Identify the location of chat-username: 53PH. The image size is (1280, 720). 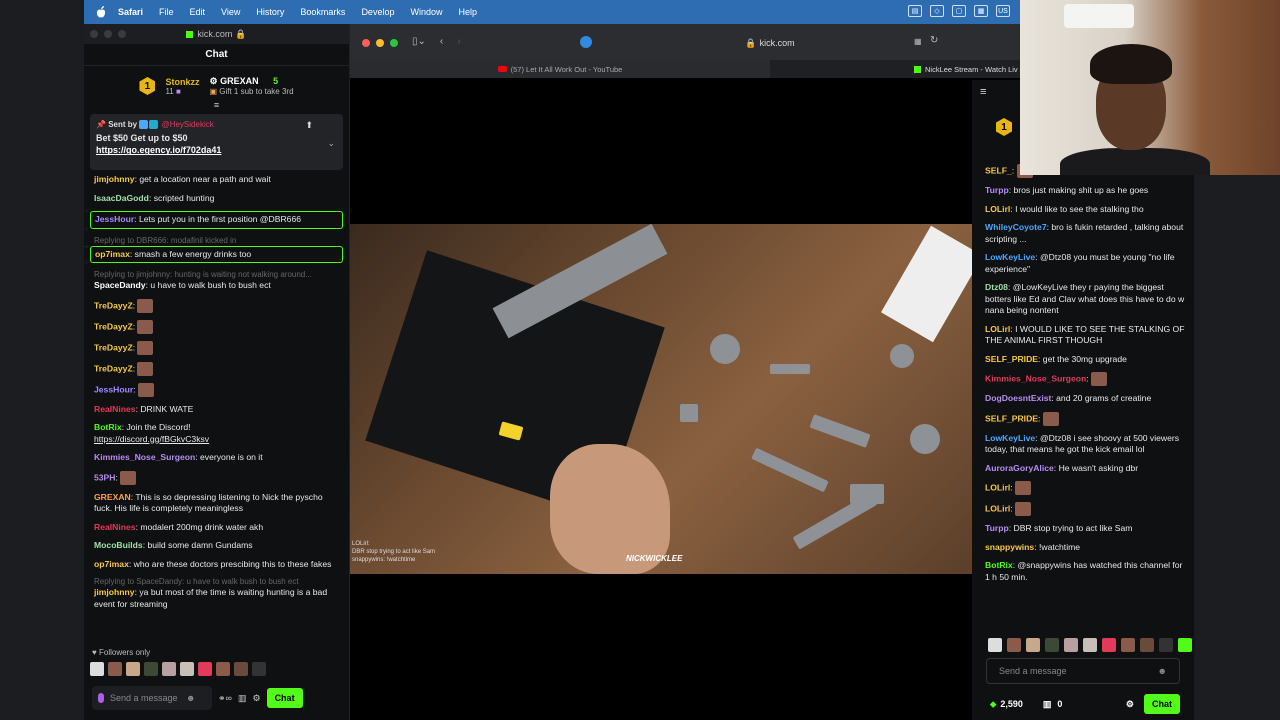
(105, 477).